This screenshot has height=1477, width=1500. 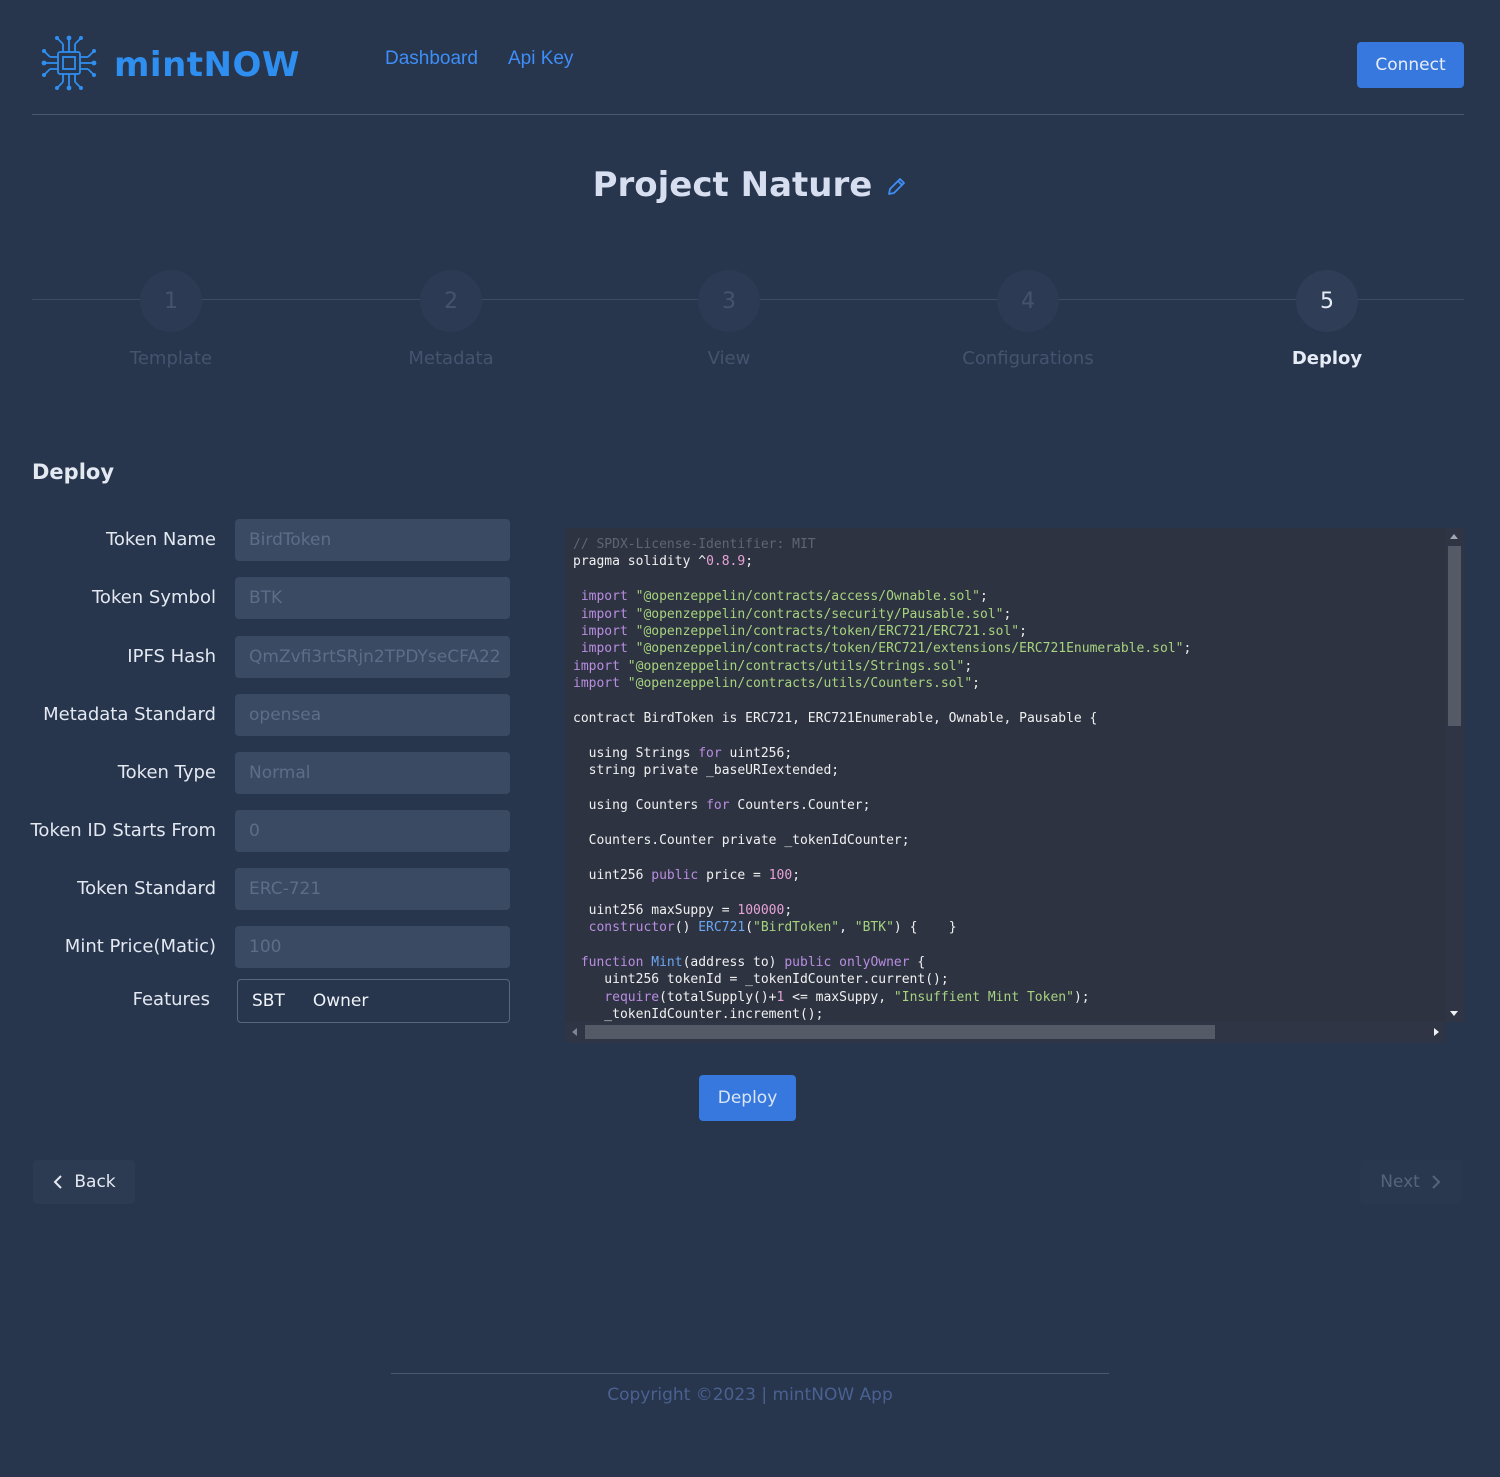 I want to click on code-line: _tokenIdCounter.increment();, so click(x=698, y=1014).